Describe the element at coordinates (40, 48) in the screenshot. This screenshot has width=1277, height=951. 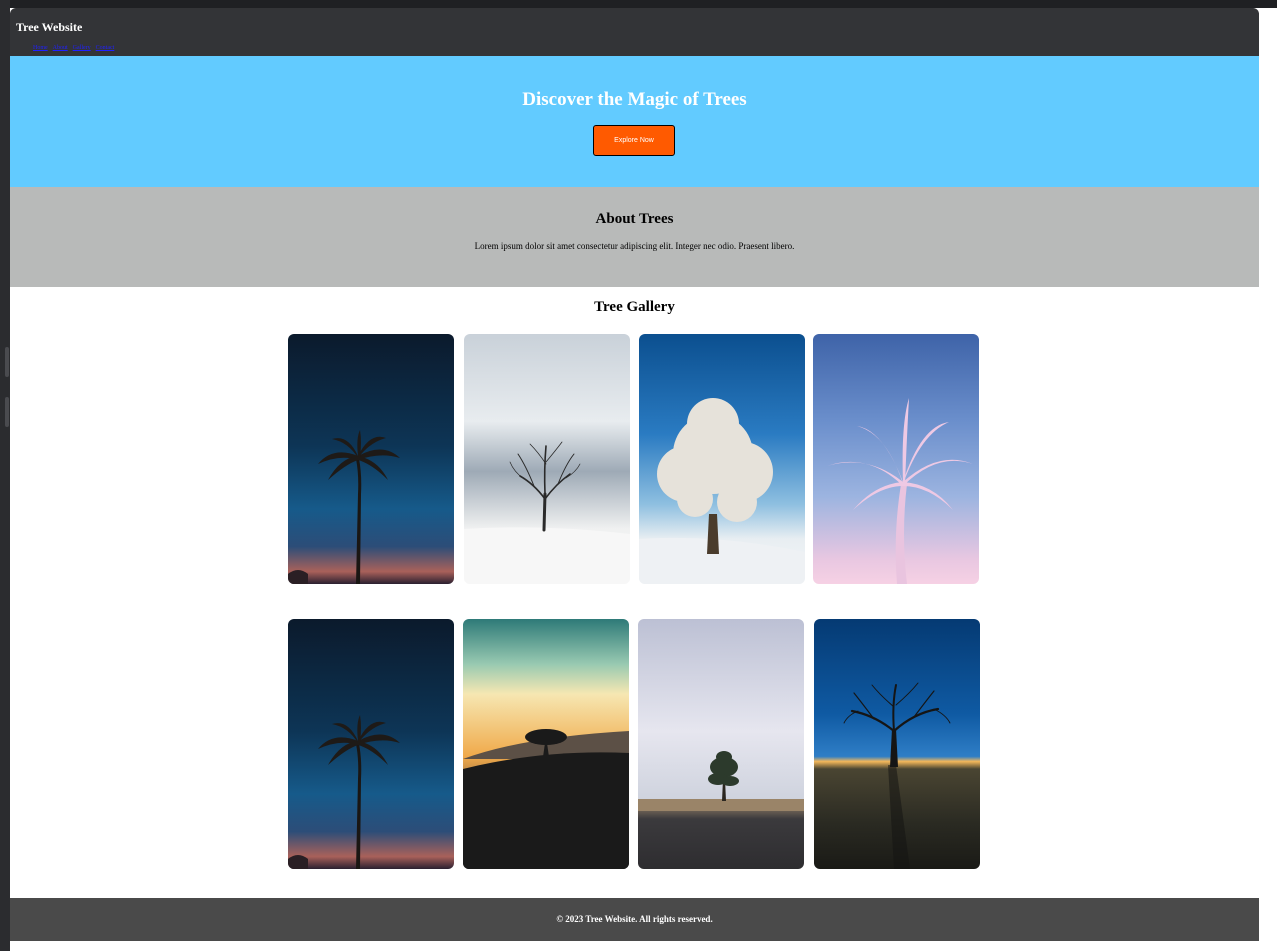
I see `nav-link-home: Home` at that location.